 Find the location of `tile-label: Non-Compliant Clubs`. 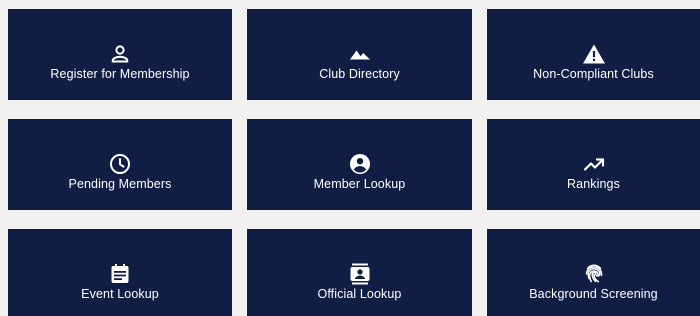

tile-label: Non-Compliant Clubs is located at coordinates (593, 74).